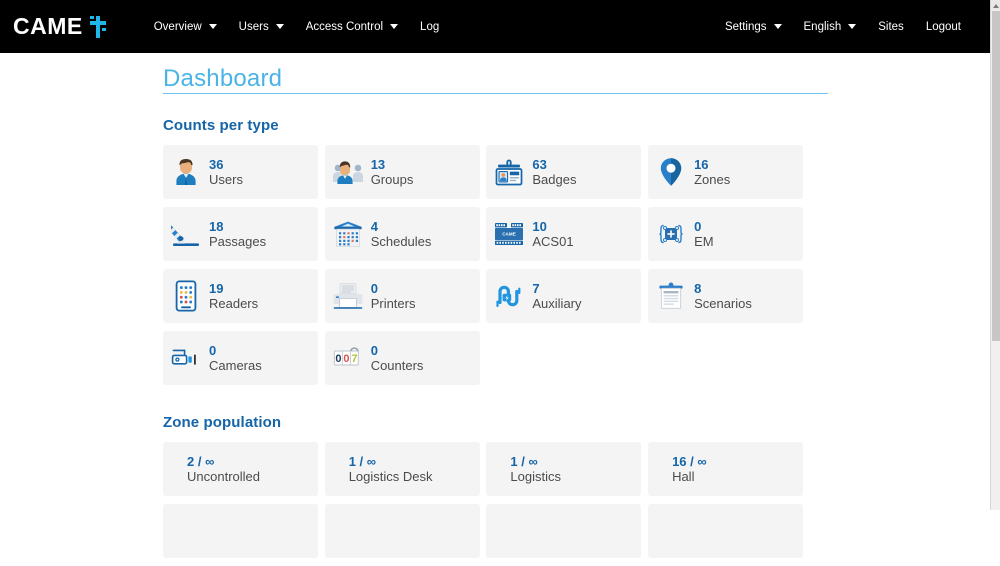 The width and height of the screenshot is (1000, 566). I want to click on zone-population-card: 1 / ∞ Logistics, so click(564, 469).